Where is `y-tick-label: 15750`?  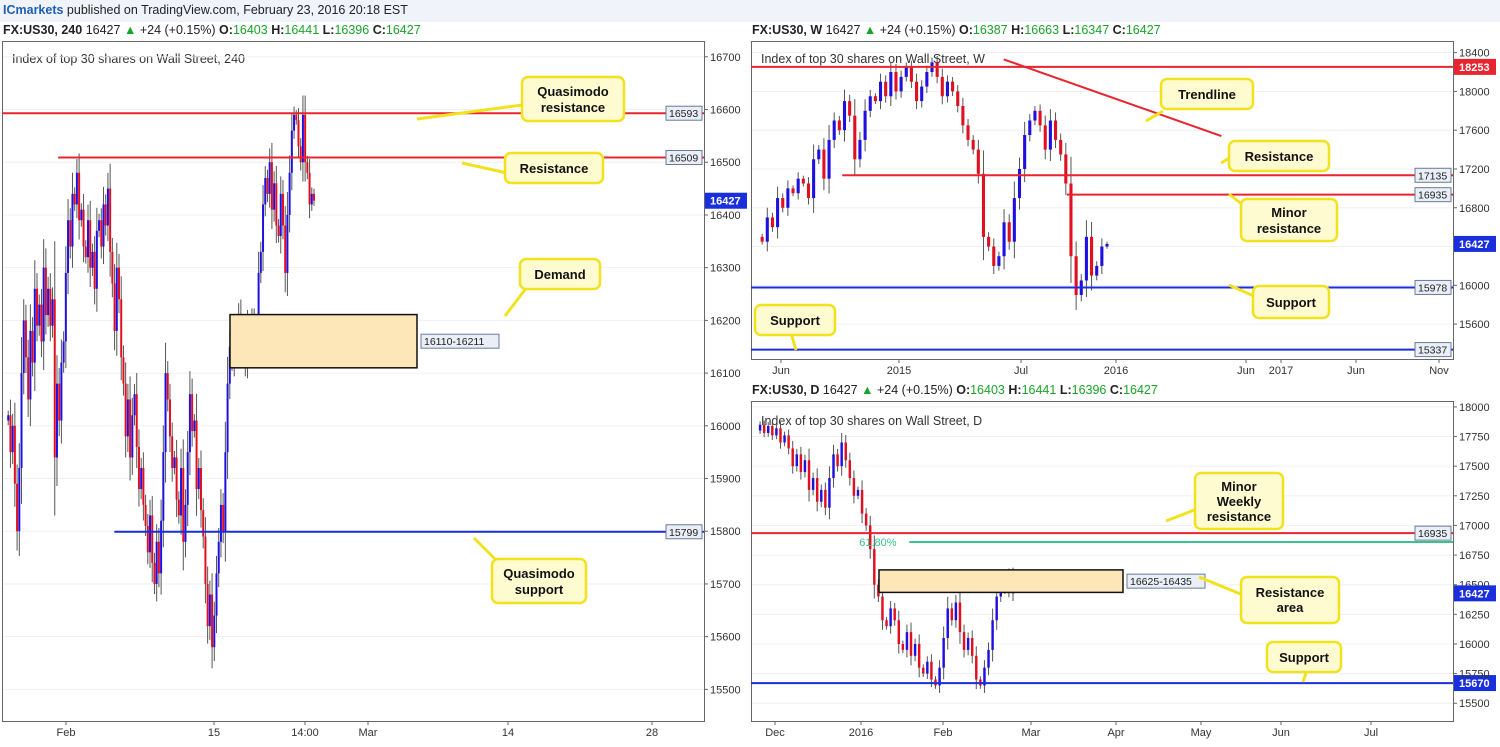
y-tick-label: 15750 is located at coordinates (1474, 675).